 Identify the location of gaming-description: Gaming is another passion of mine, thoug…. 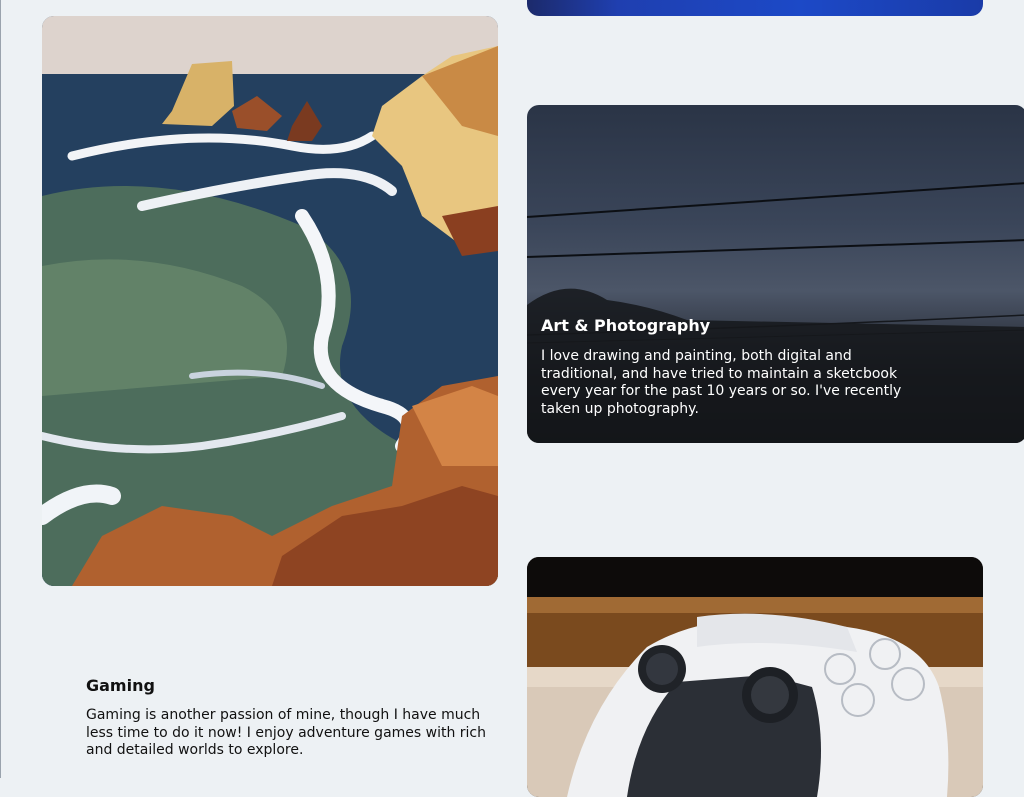
(286, 732).